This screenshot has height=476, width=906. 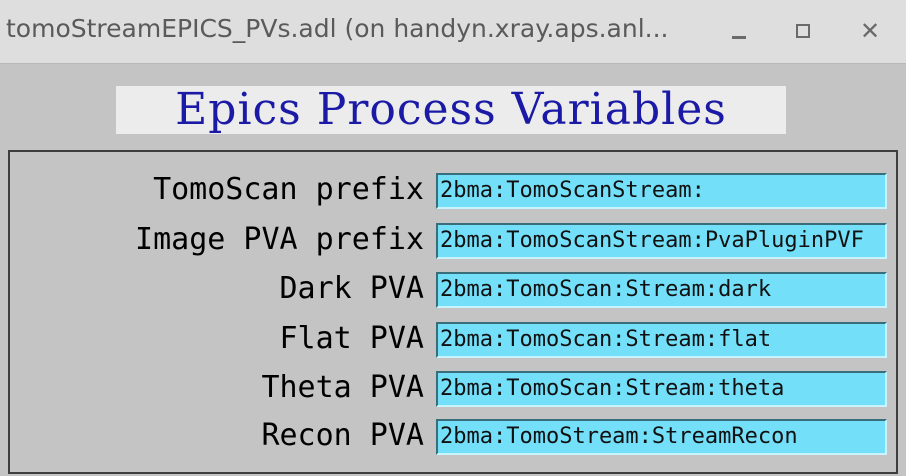 What do you see at coordinates (342, 435) in the screenshot?
I see `pv-label: Recon PVA` at bounding box center [342, 435].